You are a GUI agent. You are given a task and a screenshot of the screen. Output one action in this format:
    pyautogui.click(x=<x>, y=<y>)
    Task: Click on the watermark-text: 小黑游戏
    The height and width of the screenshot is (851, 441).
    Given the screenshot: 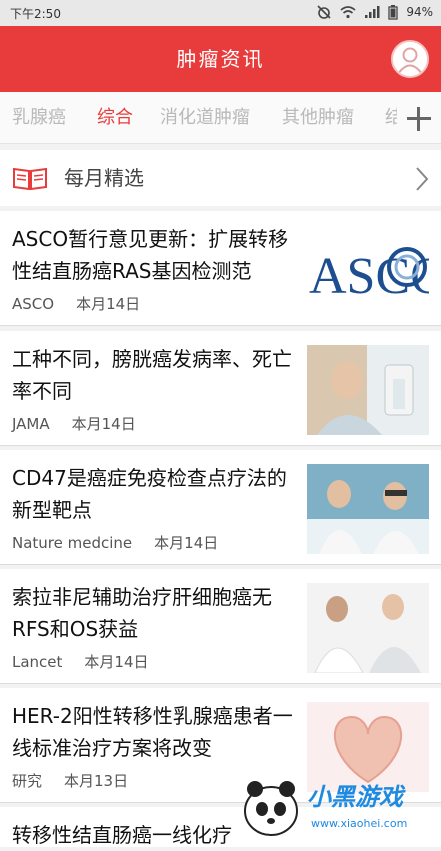 What is the action you would take?
    pyautogui.click(x=355, y=794)
    